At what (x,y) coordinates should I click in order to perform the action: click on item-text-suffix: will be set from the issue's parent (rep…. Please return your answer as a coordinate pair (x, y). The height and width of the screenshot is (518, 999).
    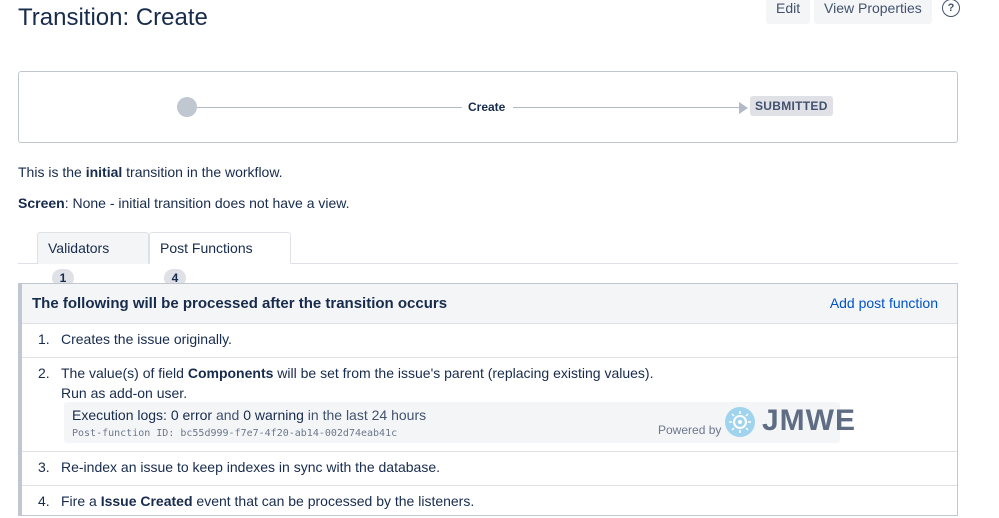
    Looking at the image, I should click on (463, 373).